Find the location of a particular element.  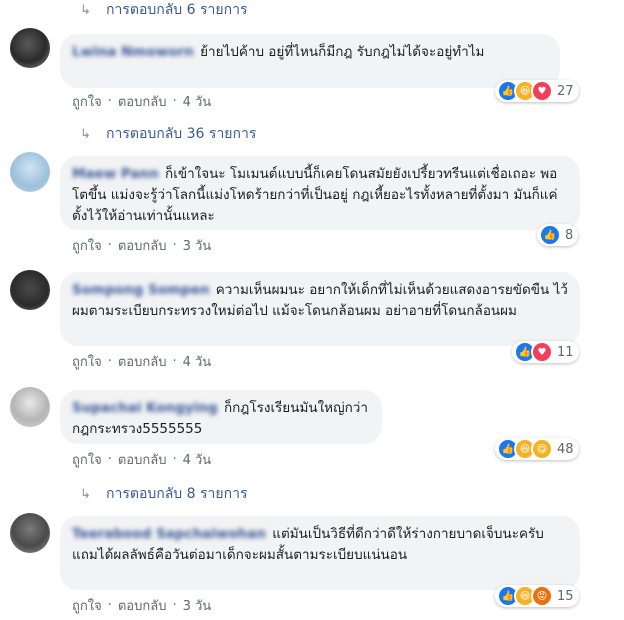

replies-count: 6 is located at coordinates (191, 10).